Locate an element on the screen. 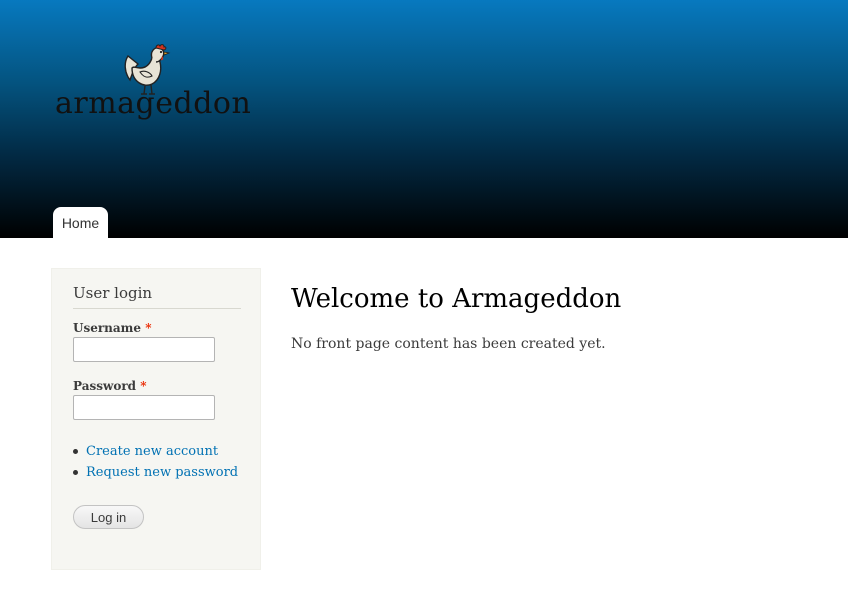 Image resolution: width=848 pixels, height=610 pixels. list-item: Request new password is located at coordinates (155, 472).